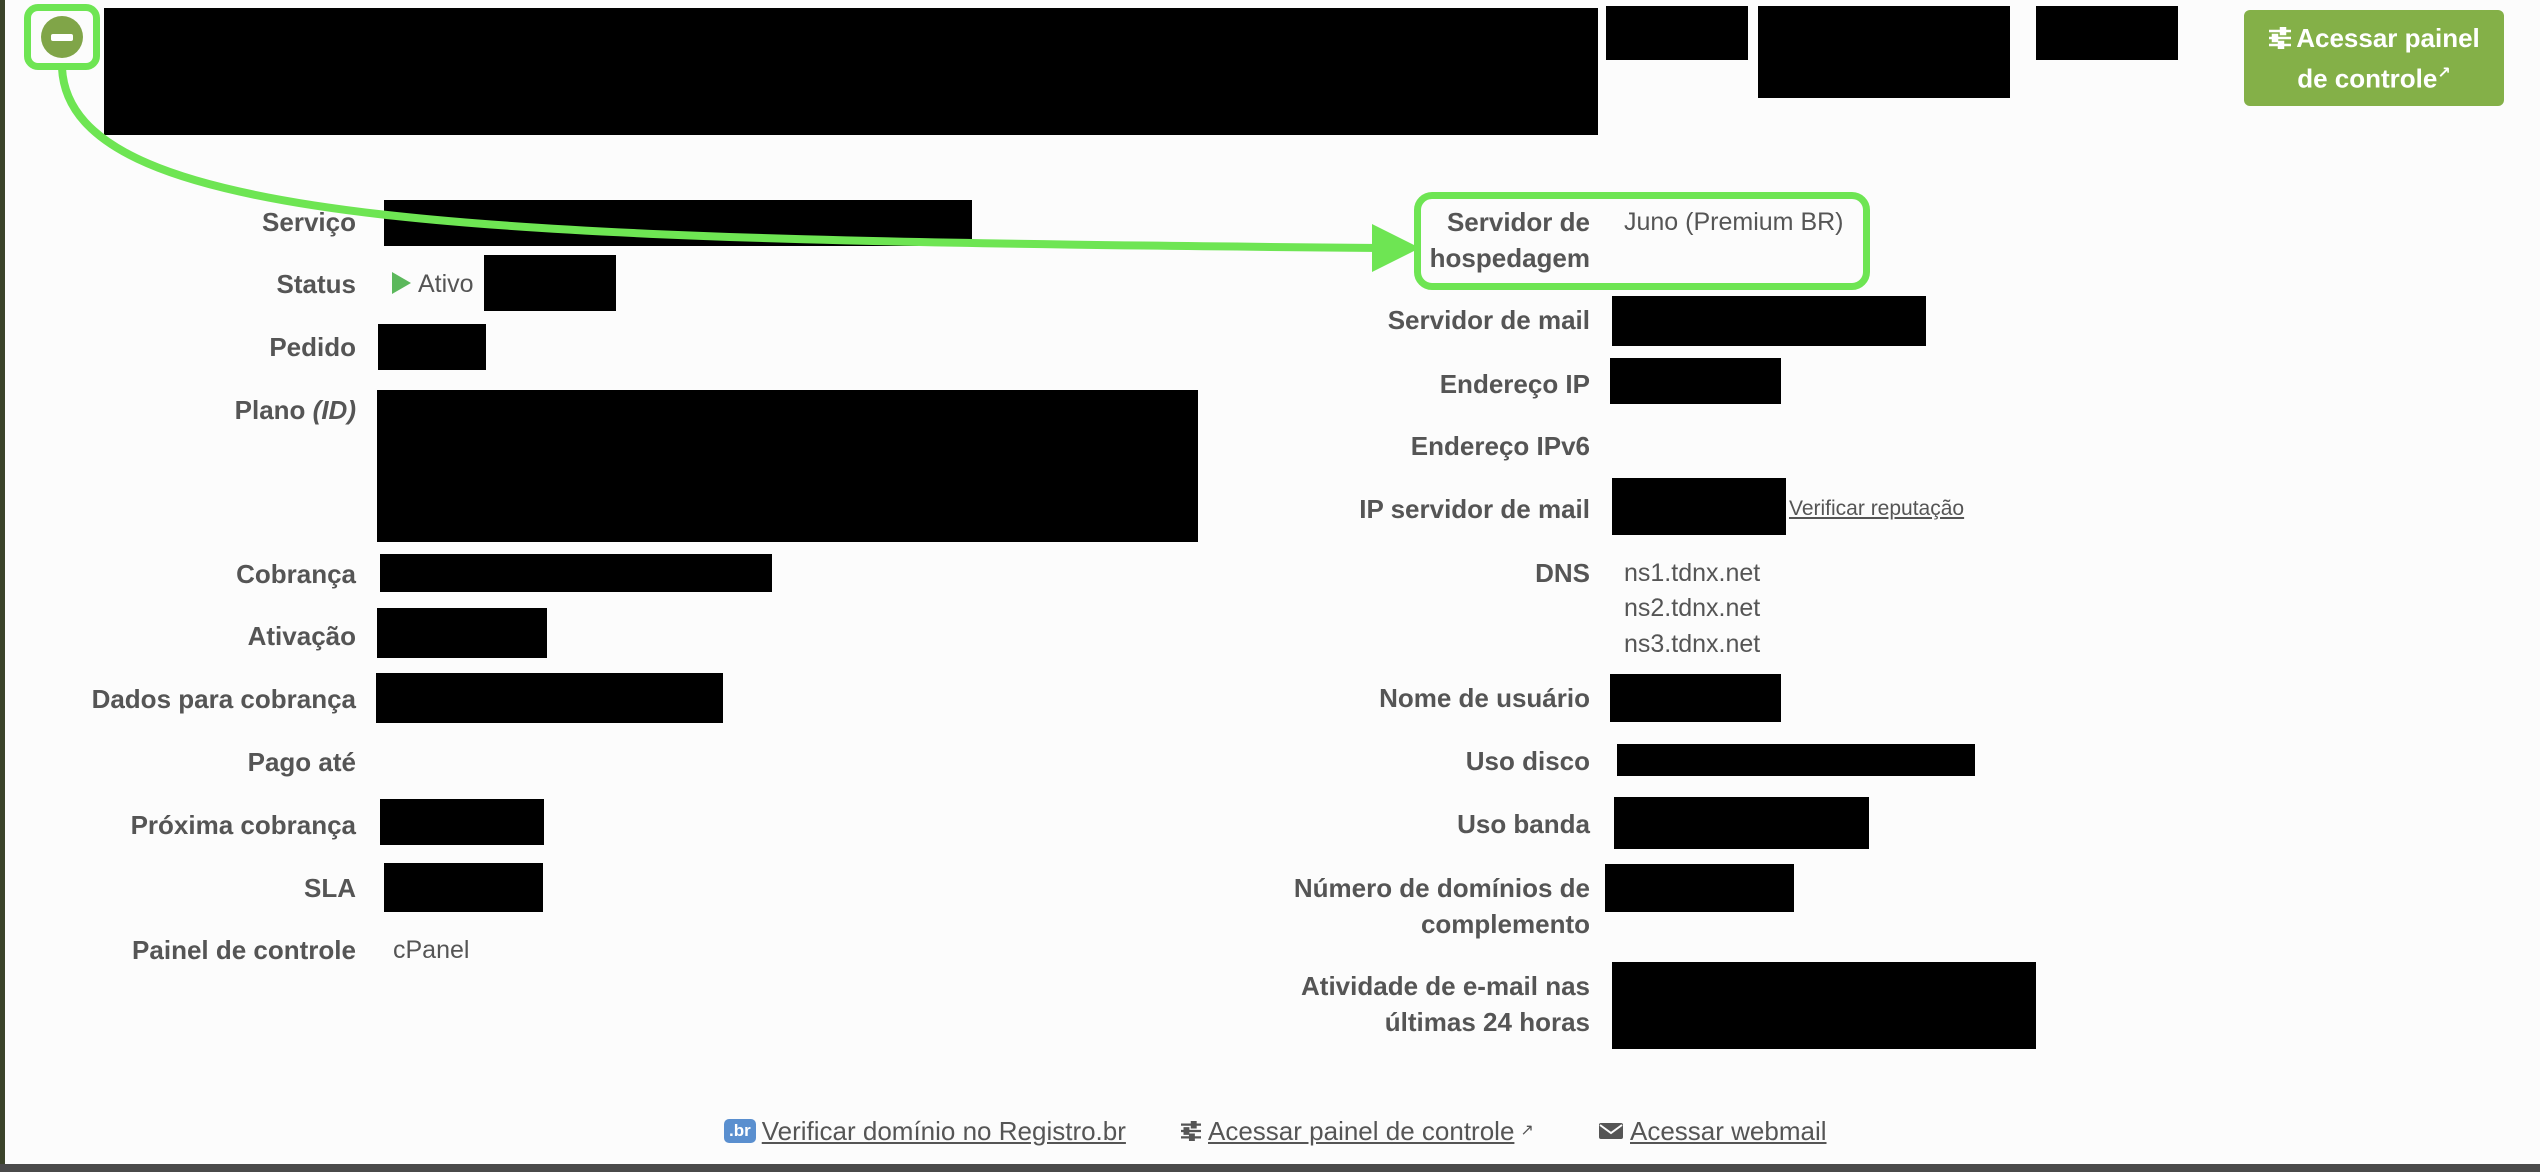  I want to click on label-sla: SLA, so click(330, 888).